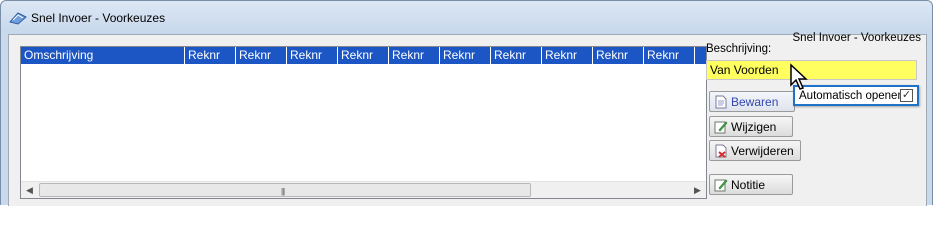 This screenshot has width=934, height=240. What do you see at coordinates (721, 102) in the screenshot?
I see `save-document-icon` at bounding box center [721, 102].